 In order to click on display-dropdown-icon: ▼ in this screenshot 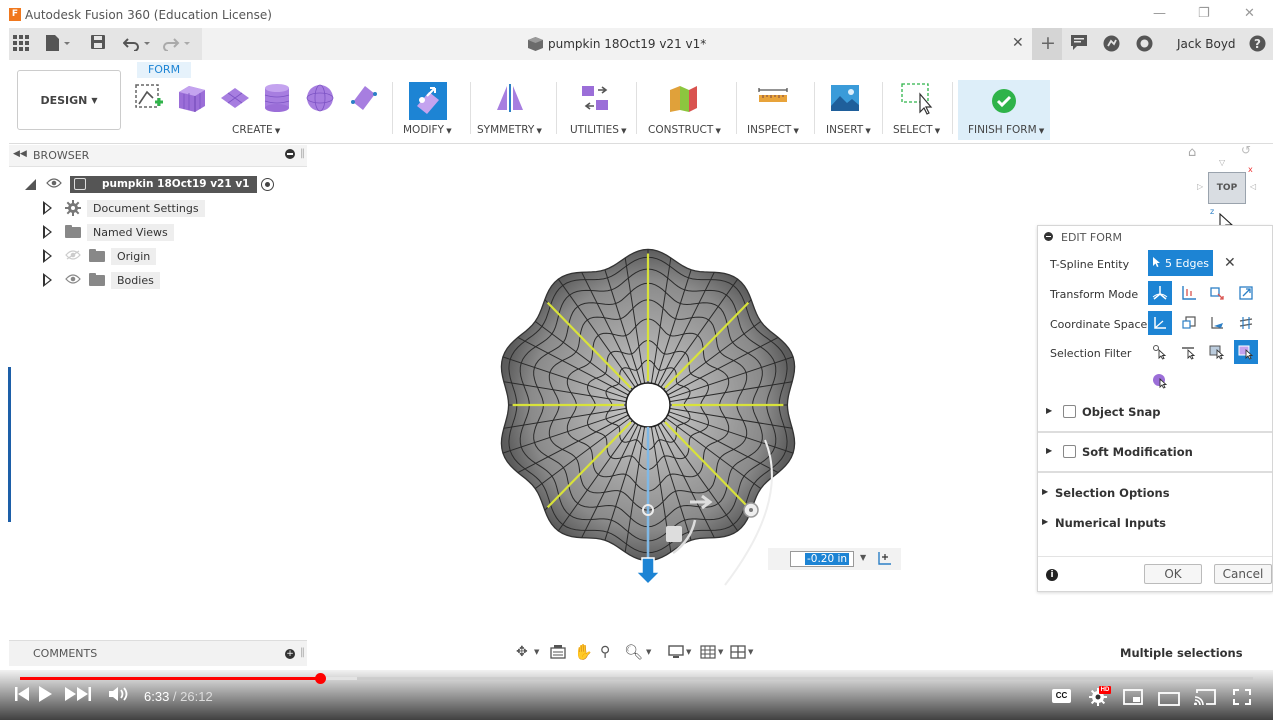, I will do `click(688, 652)`.